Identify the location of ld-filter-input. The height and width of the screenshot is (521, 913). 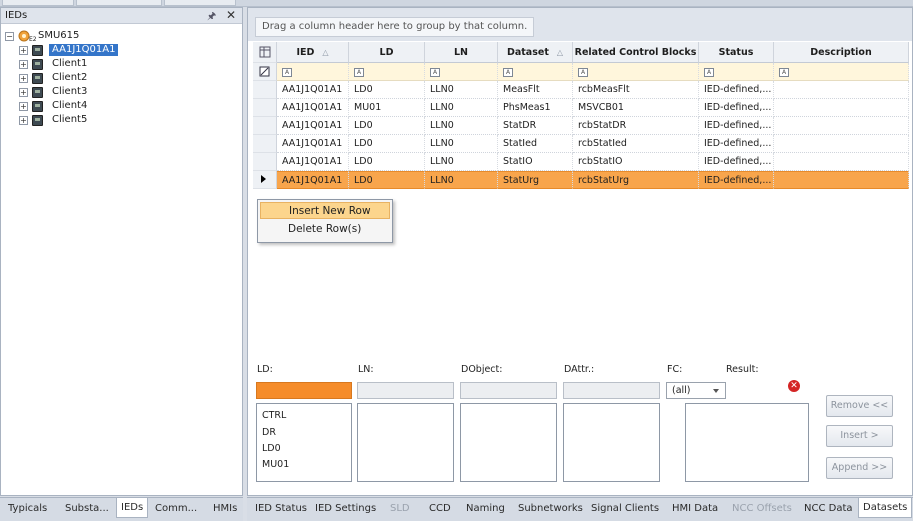
(304, 390).